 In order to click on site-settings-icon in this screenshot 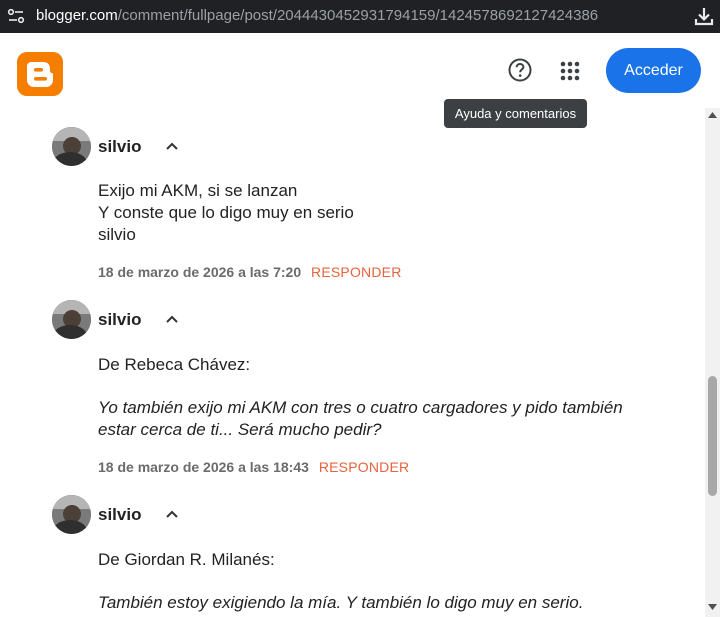, I will do `click(16, 16)`.